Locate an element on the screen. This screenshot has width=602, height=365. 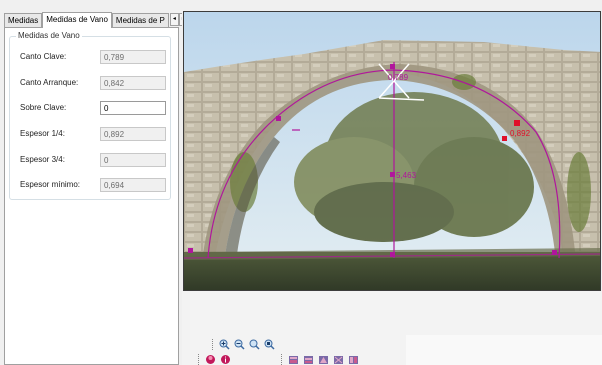
tool-3-icon is located at coordinates (323, 359).